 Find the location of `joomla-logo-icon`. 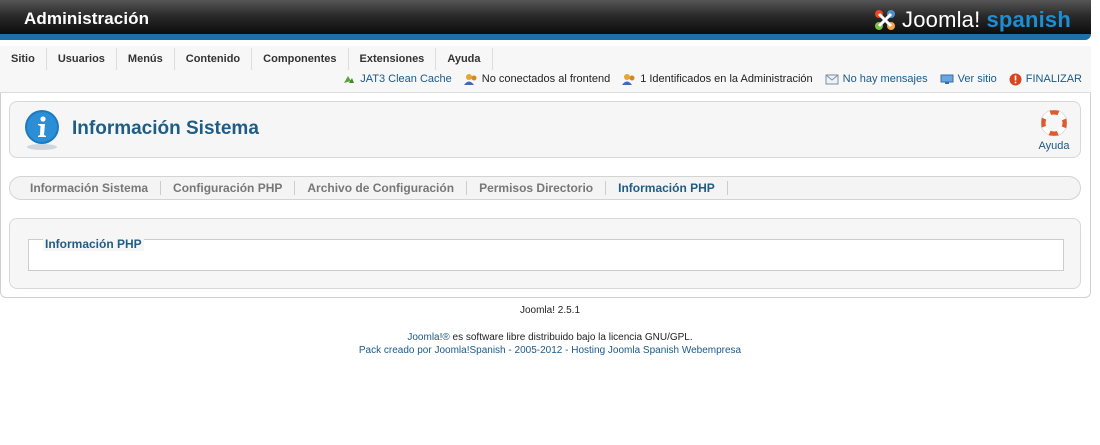

joomla-logo-icon is located at coordinates (885, 20).